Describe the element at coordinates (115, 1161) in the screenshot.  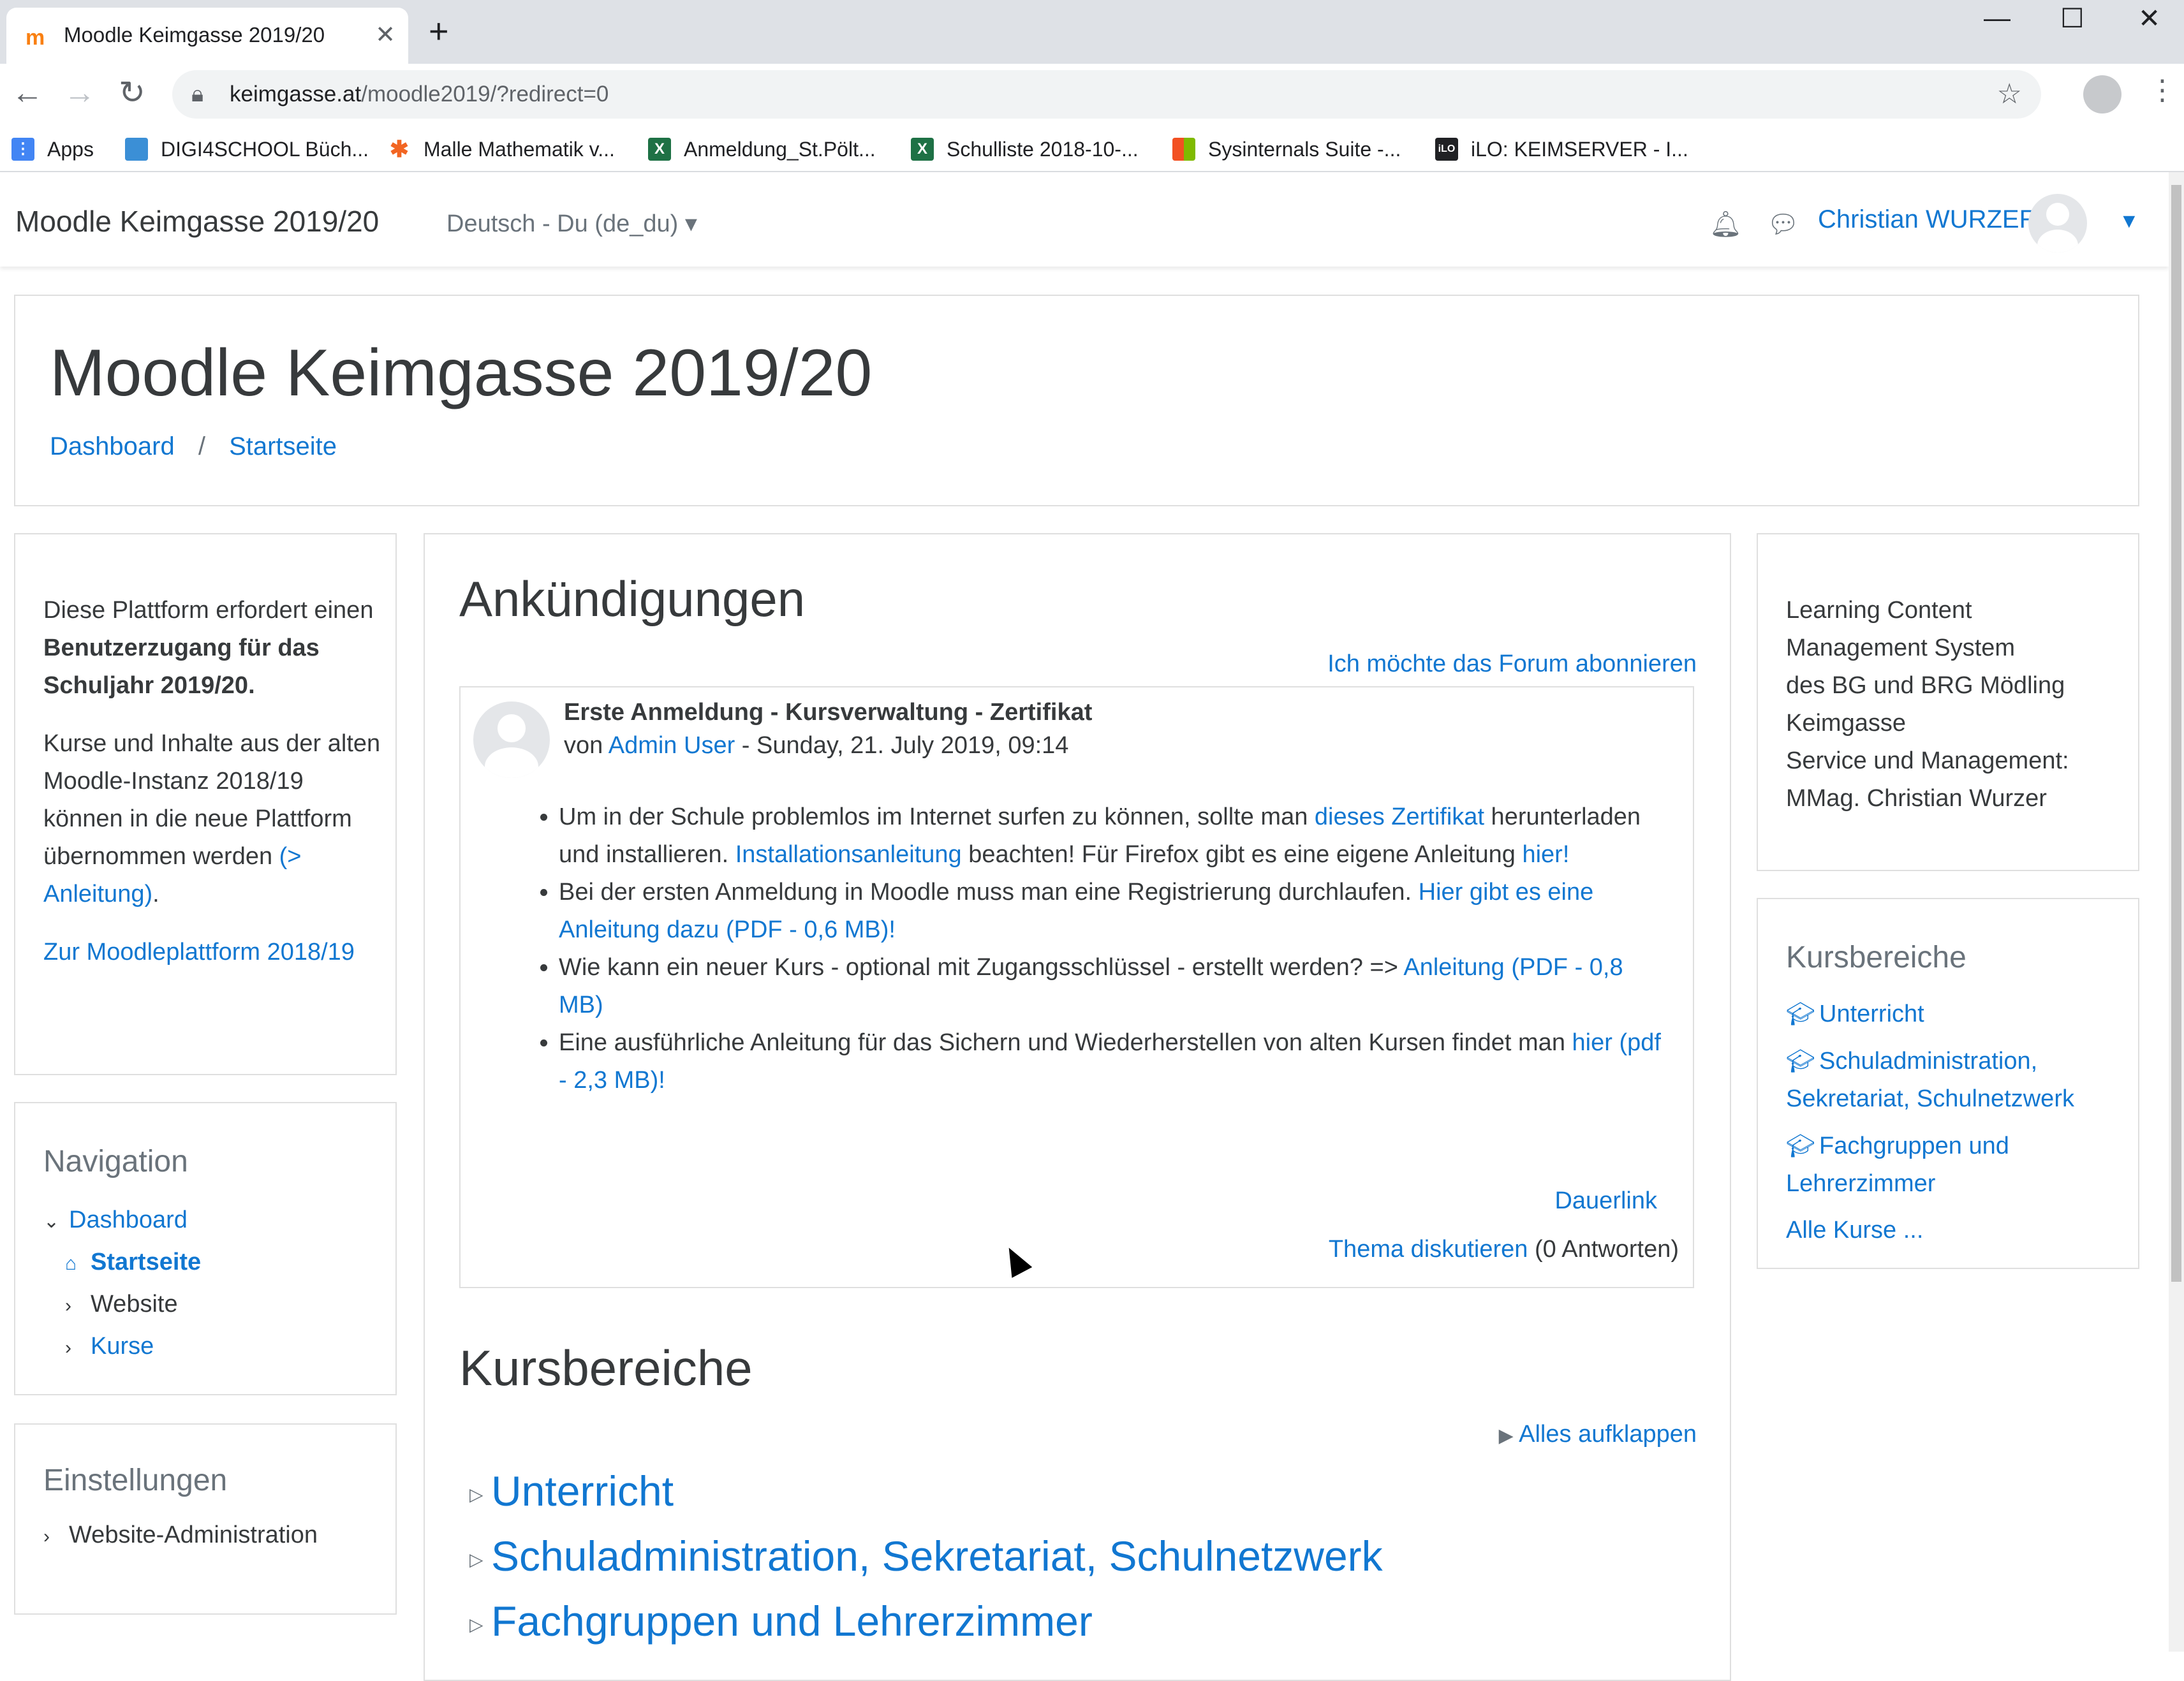
I see `navigation-title: Navigation` at that location.